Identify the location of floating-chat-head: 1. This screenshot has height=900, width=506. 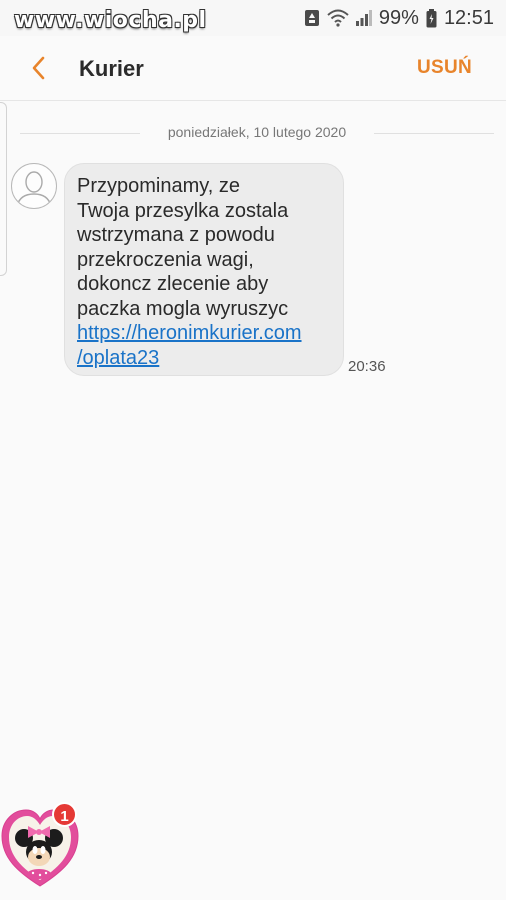
(40, 846).